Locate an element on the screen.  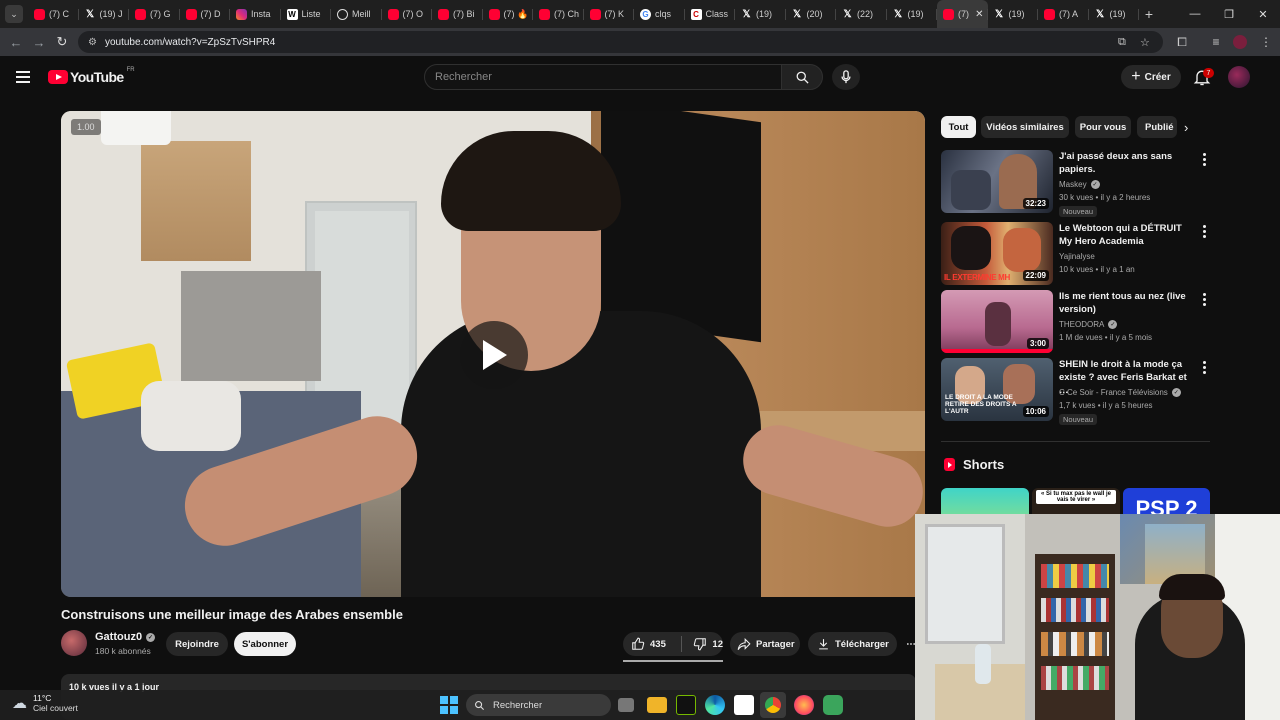
forward-icon: → is located at coordinates (39, 42).